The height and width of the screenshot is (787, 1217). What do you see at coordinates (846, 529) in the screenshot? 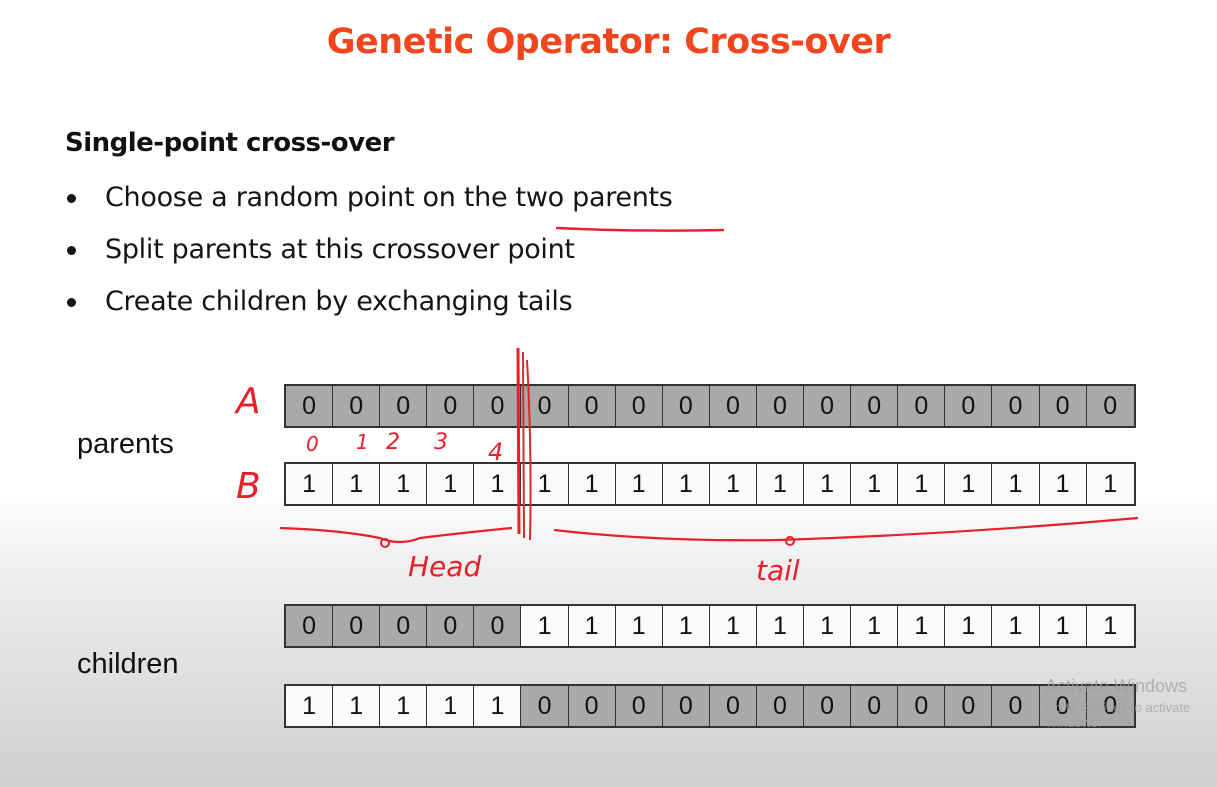
I see `tail-brace-icon` at bounding box center [846, 529].